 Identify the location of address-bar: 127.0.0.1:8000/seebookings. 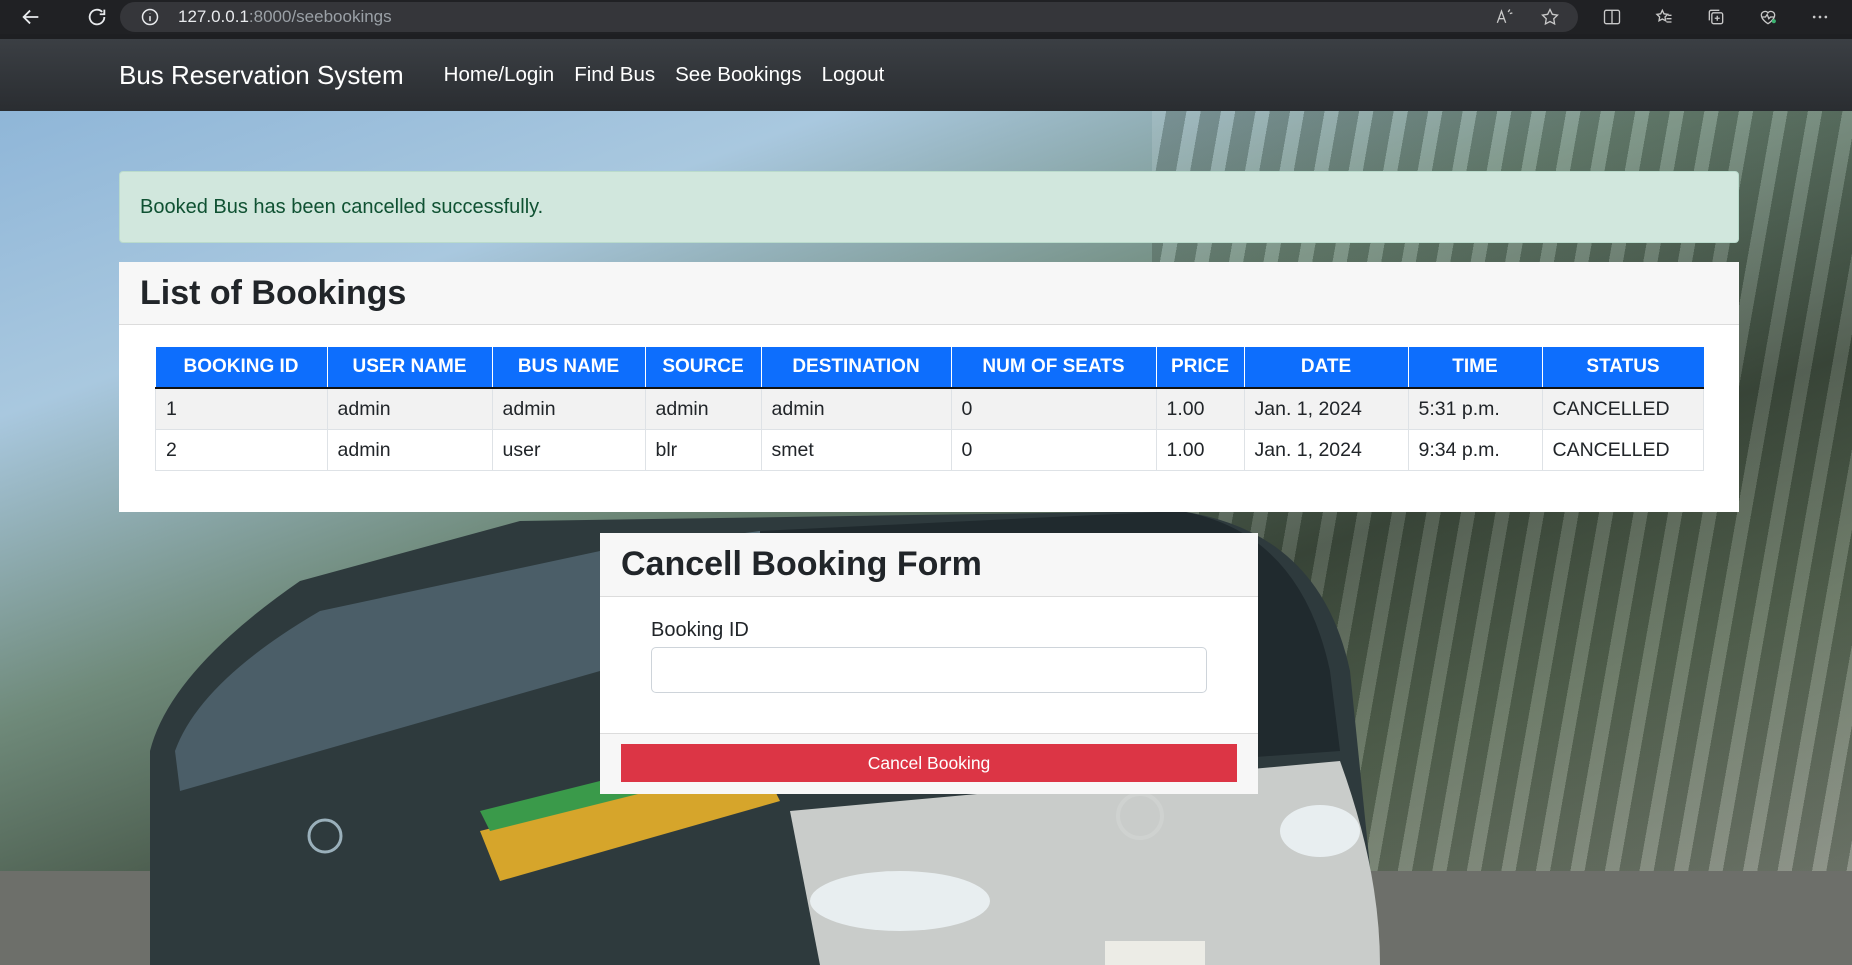
(849, 17).